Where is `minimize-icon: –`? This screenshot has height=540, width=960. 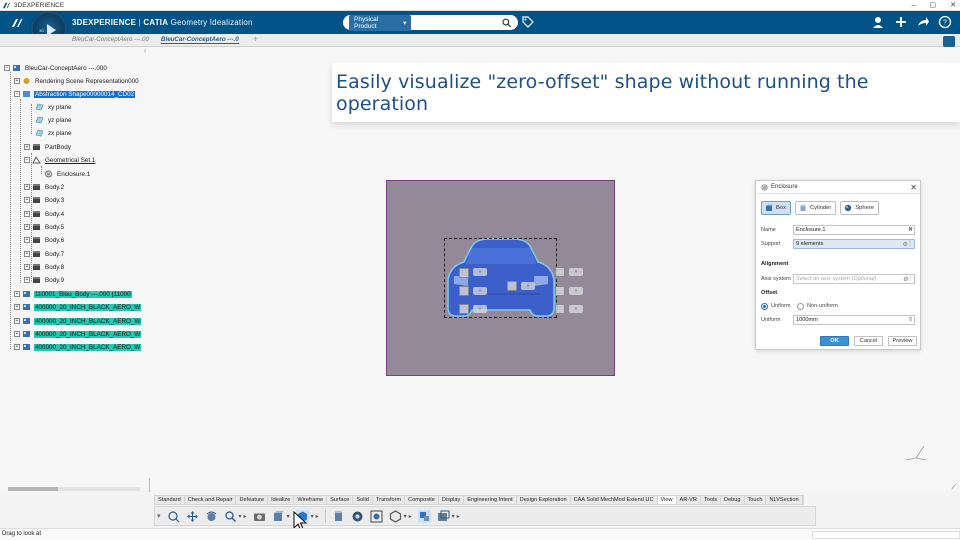 minimize-icon: – is located at coordinates (914, 5).